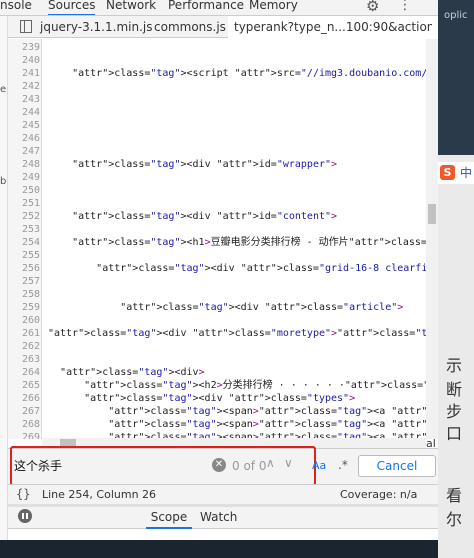  Describe the element at coordinates (99, 494) in the screenshot. I see `cursor-position: Line 254, Column 26` at that location.